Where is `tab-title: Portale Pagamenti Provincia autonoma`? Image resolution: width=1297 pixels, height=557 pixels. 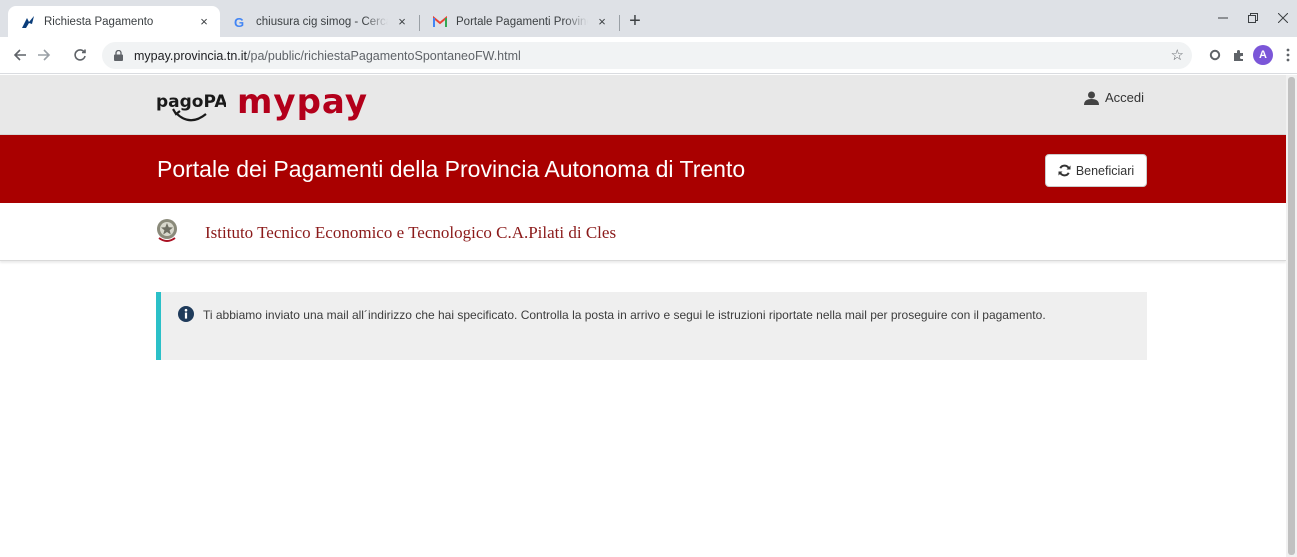
tab-title: Portale Pagamenti Provincia autonoma is located at coordinates (522, 21).